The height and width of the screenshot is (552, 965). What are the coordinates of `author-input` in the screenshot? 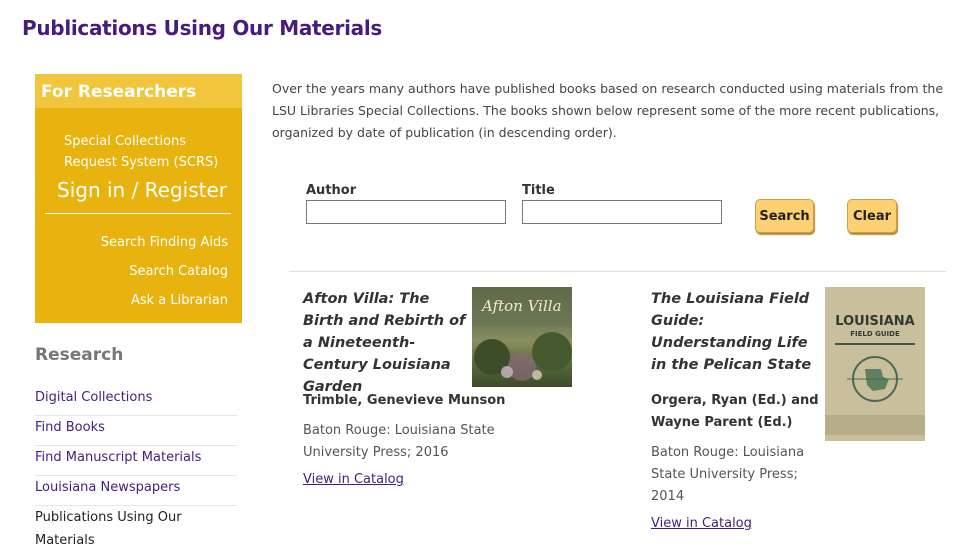 It's located at (406, 212).